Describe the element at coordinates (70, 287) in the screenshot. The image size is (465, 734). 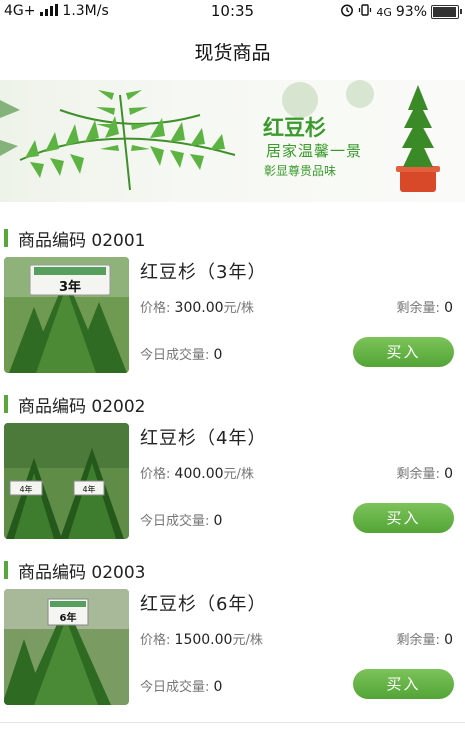
I see `plant-tag-text: 3年` at that location.